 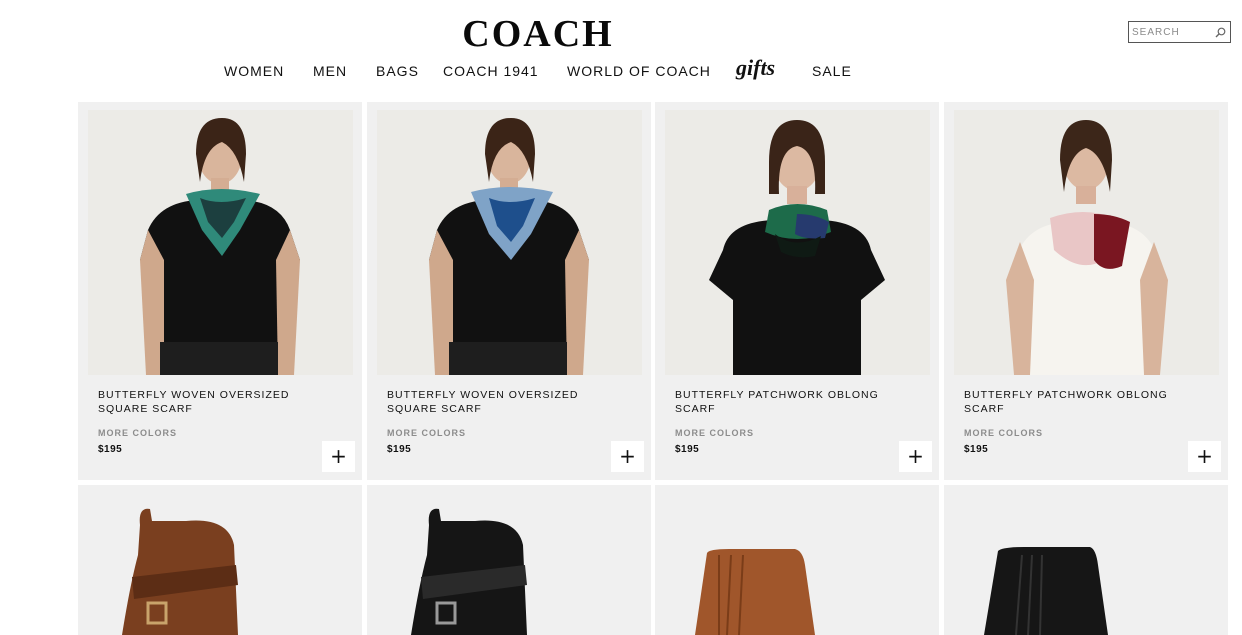 What do you see at coordinates (538, 34) in the screenshot?
I see `coach-logo: COACH` at bounding box center [538, 34].